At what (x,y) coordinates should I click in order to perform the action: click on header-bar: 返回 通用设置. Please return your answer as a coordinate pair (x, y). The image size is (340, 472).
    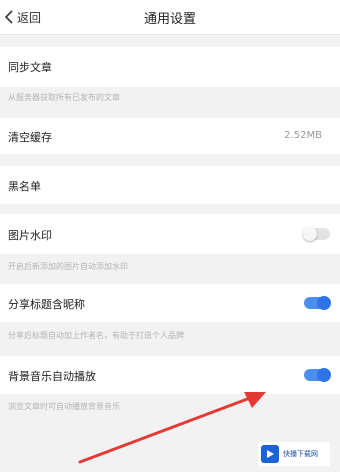
    Looking at the image, I should click on (170, 17).